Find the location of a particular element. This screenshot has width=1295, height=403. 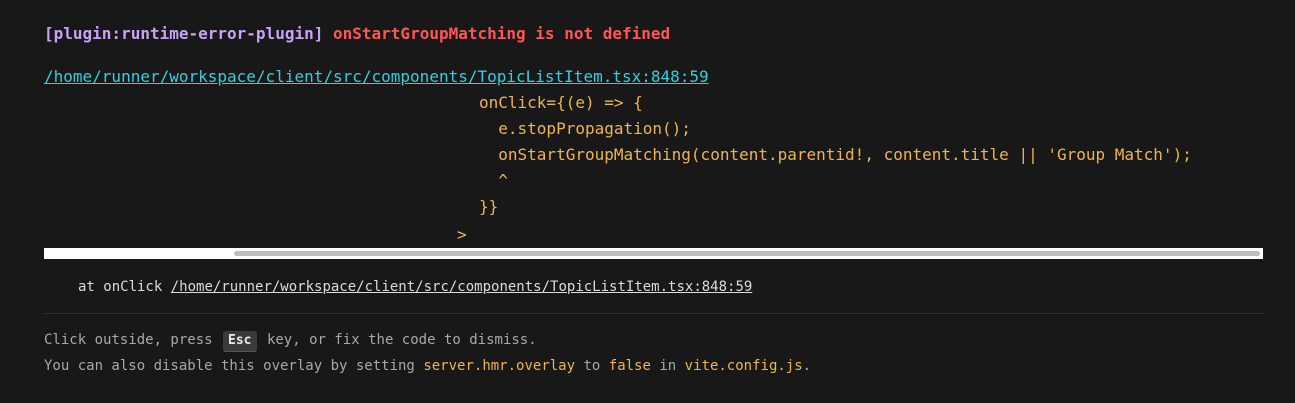

setting-name: server.hmr.overlay is located at coordinates (499, 366).